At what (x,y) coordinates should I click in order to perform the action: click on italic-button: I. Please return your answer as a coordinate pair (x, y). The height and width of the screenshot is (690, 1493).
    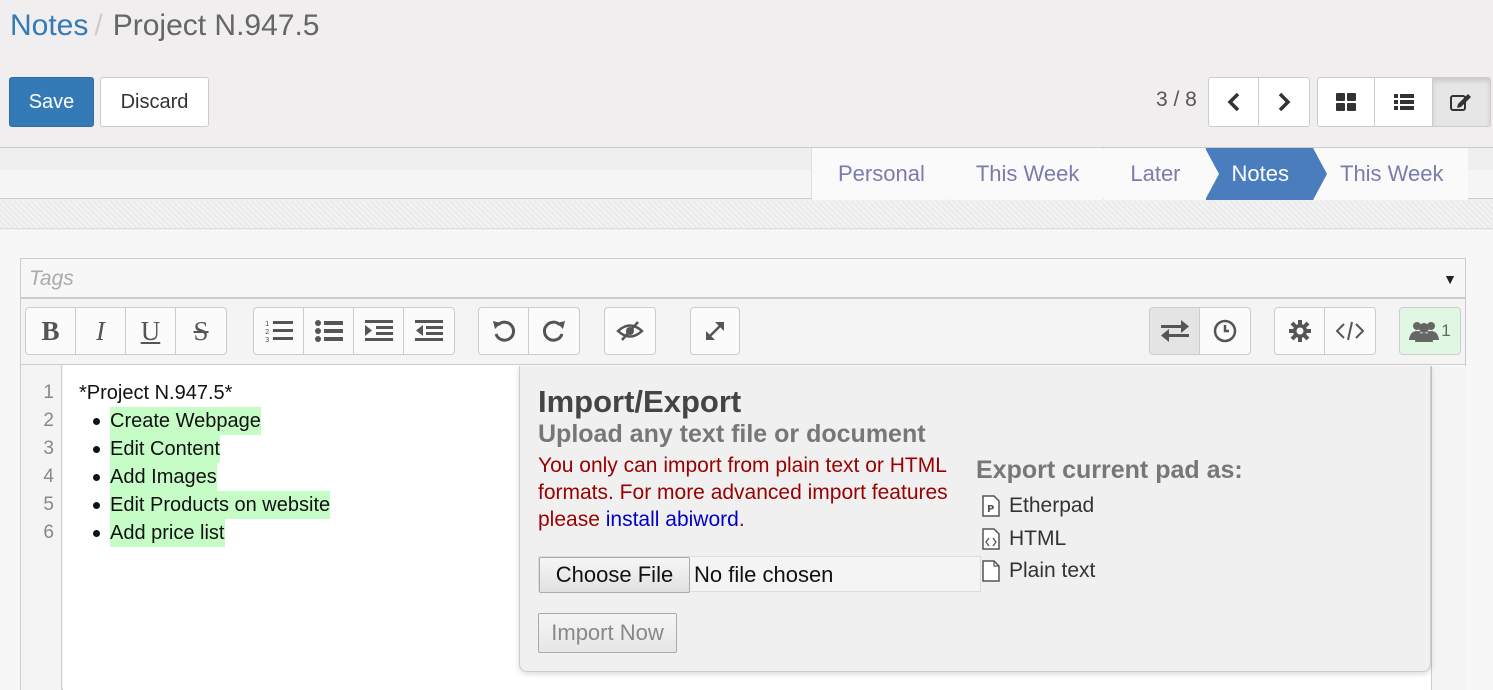
    Looking at the image, I should click on (101, 331).